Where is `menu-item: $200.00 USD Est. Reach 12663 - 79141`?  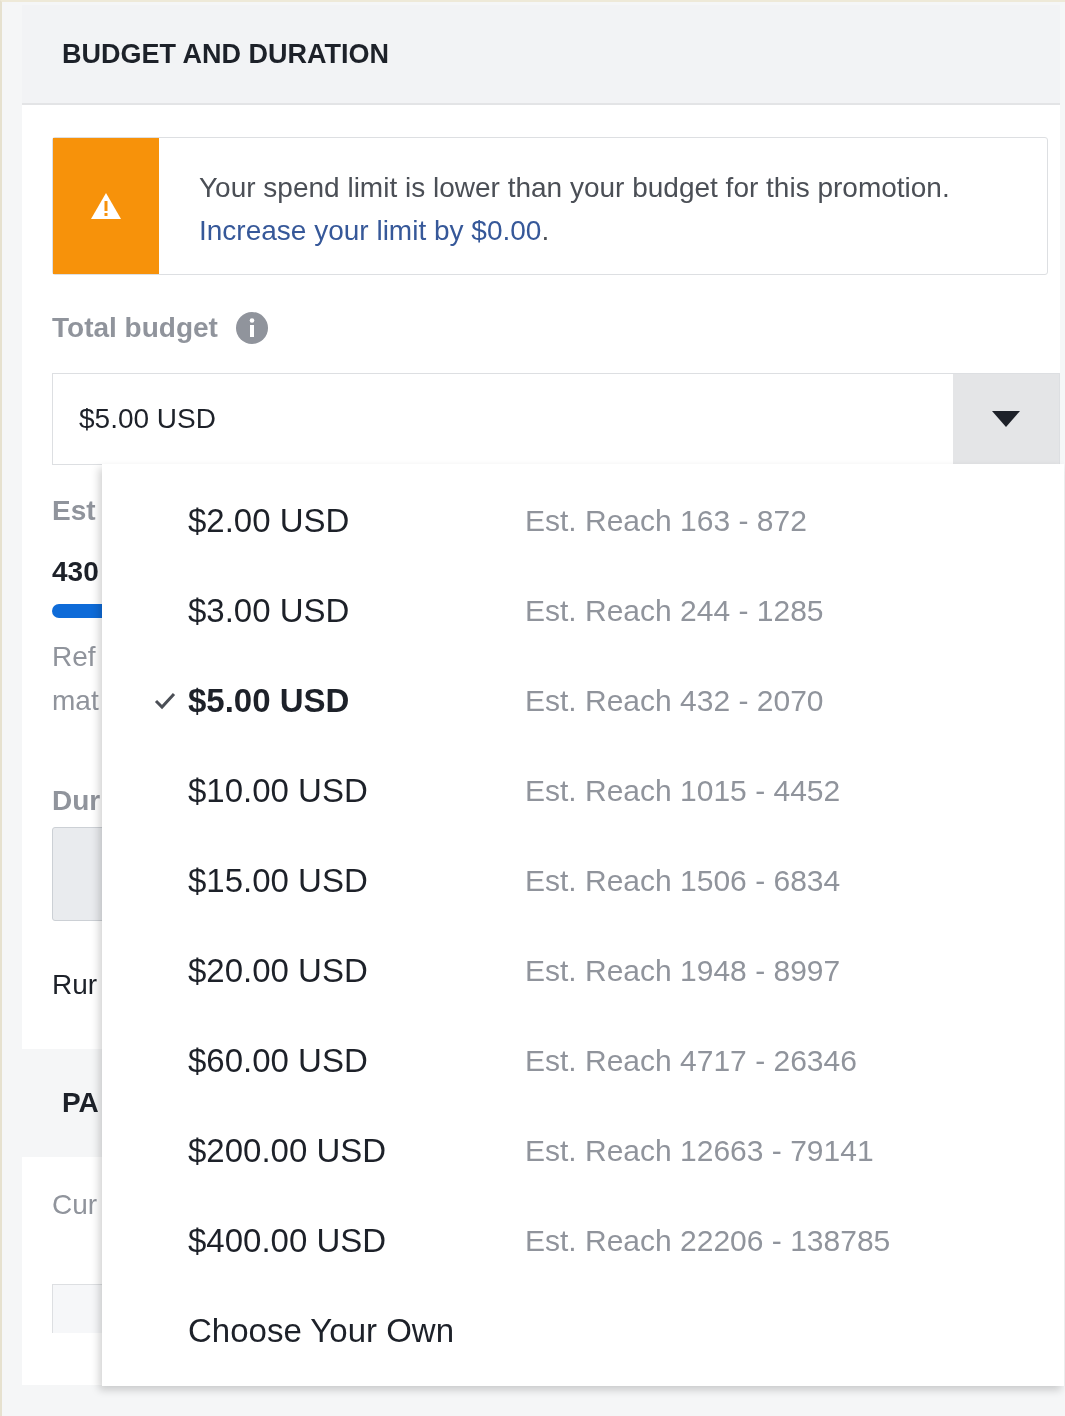
menu-item: $200.00 USD Est. Reach 12663 - 79141 is located at coordinates (583, 1151).